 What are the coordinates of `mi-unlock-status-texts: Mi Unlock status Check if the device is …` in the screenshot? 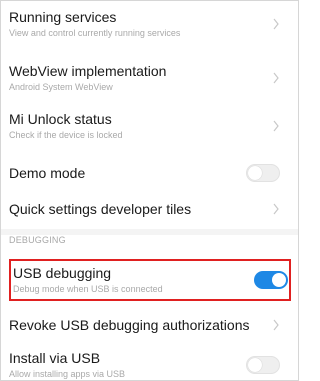 It's located at (140, 126).